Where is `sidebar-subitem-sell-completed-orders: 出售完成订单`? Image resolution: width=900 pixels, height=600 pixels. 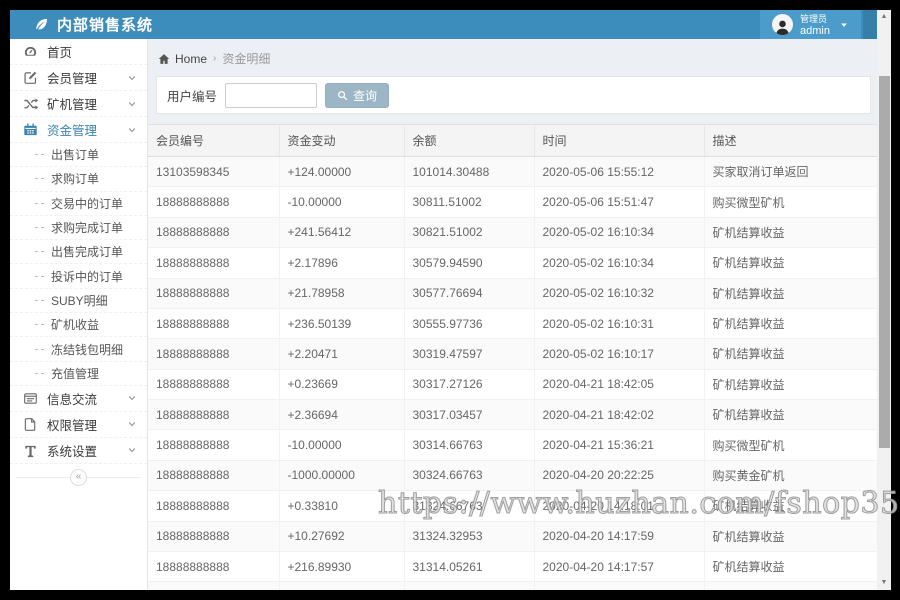
sidebar-subitem-sell-completed-orders: 出售完成订单 is located at coordinates (78, 252).